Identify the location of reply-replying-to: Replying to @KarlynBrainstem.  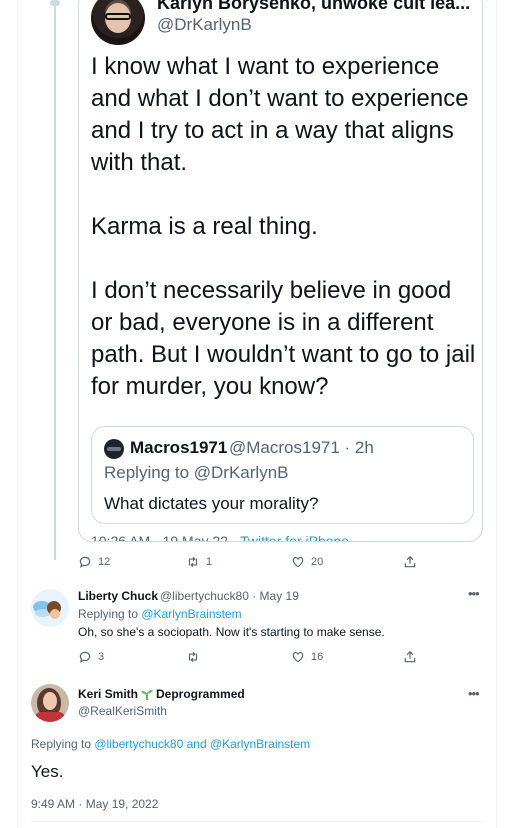
(160, 614).